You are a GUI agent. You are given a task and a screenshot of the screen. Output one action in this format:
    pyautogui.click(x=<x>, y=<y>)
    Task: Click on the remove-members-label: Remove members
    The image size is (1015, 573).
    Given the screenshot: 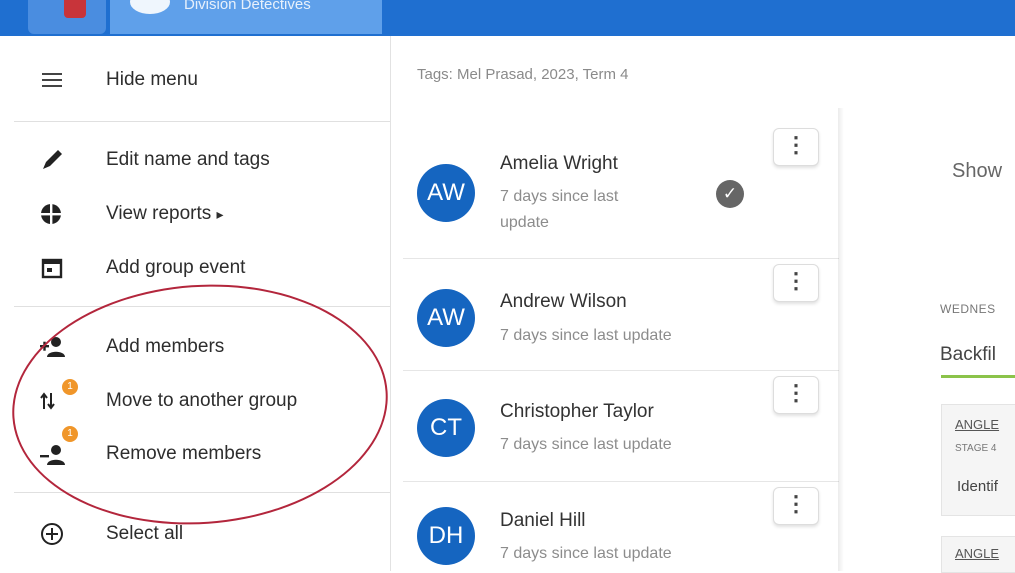 What is the action you would take?
    pyautogui.click(x=184, y=453)
    